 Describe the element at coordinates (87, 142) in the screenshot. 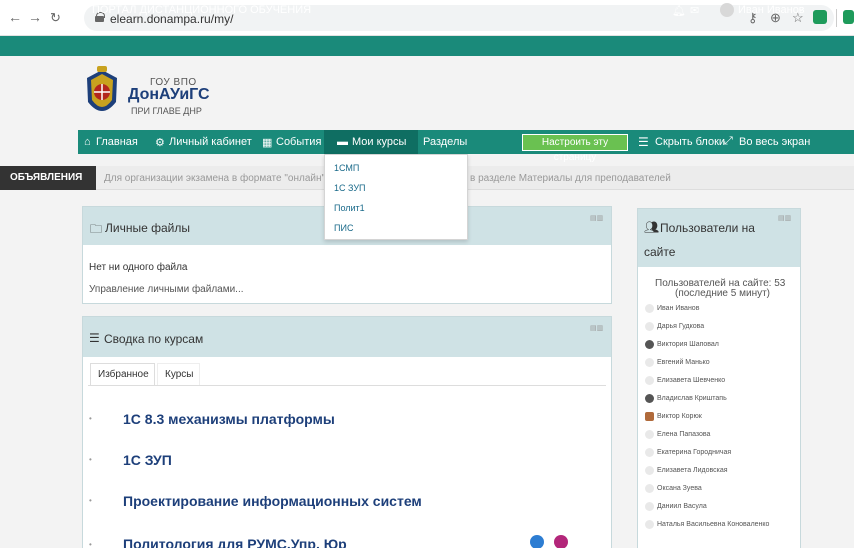

I see `home-icon: ⌂` at that location.